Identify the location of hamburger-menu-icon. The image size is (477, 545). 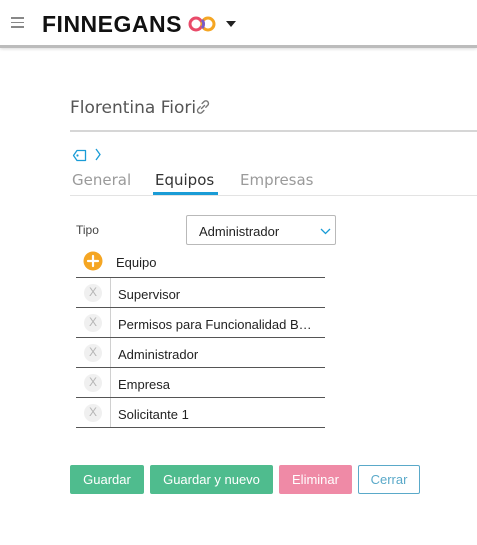
(17, 22).